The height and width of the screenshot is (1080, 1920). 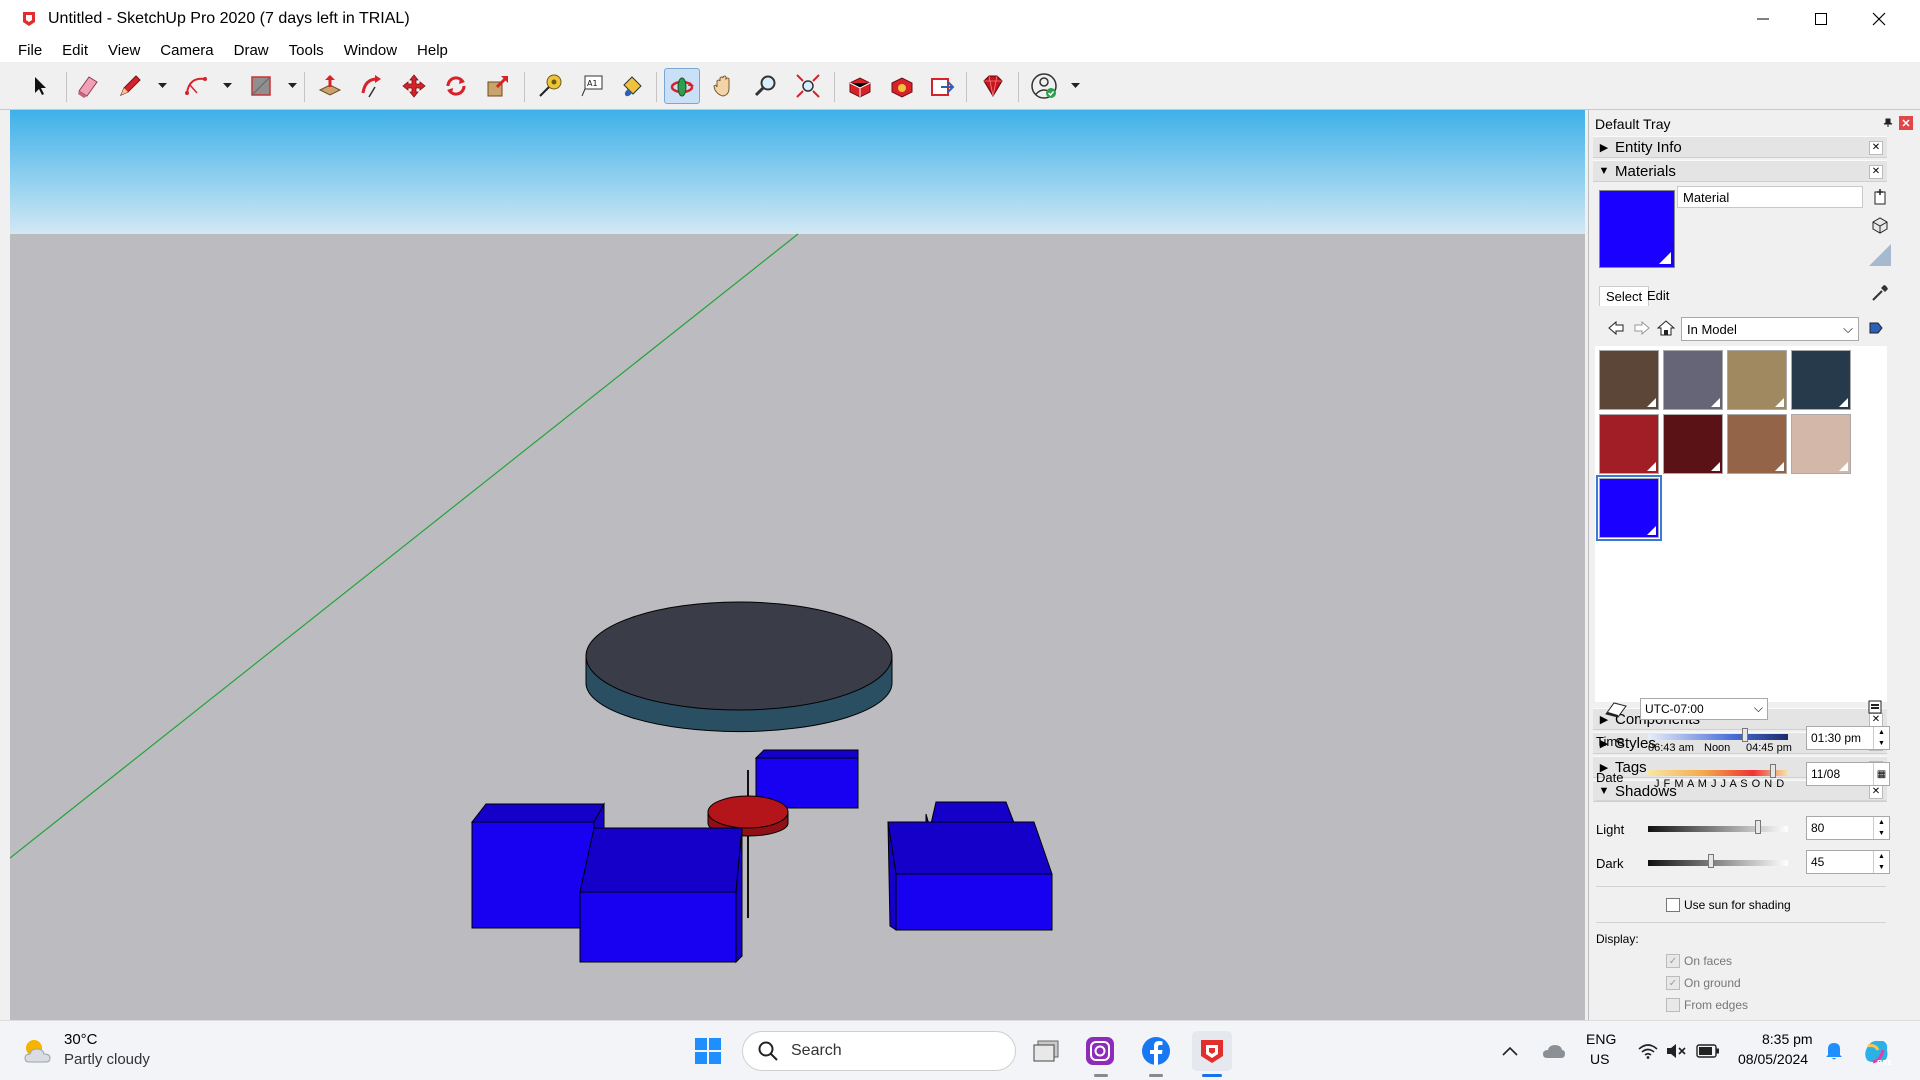 I want to click on light-slider, so click(x=1718, y=827).